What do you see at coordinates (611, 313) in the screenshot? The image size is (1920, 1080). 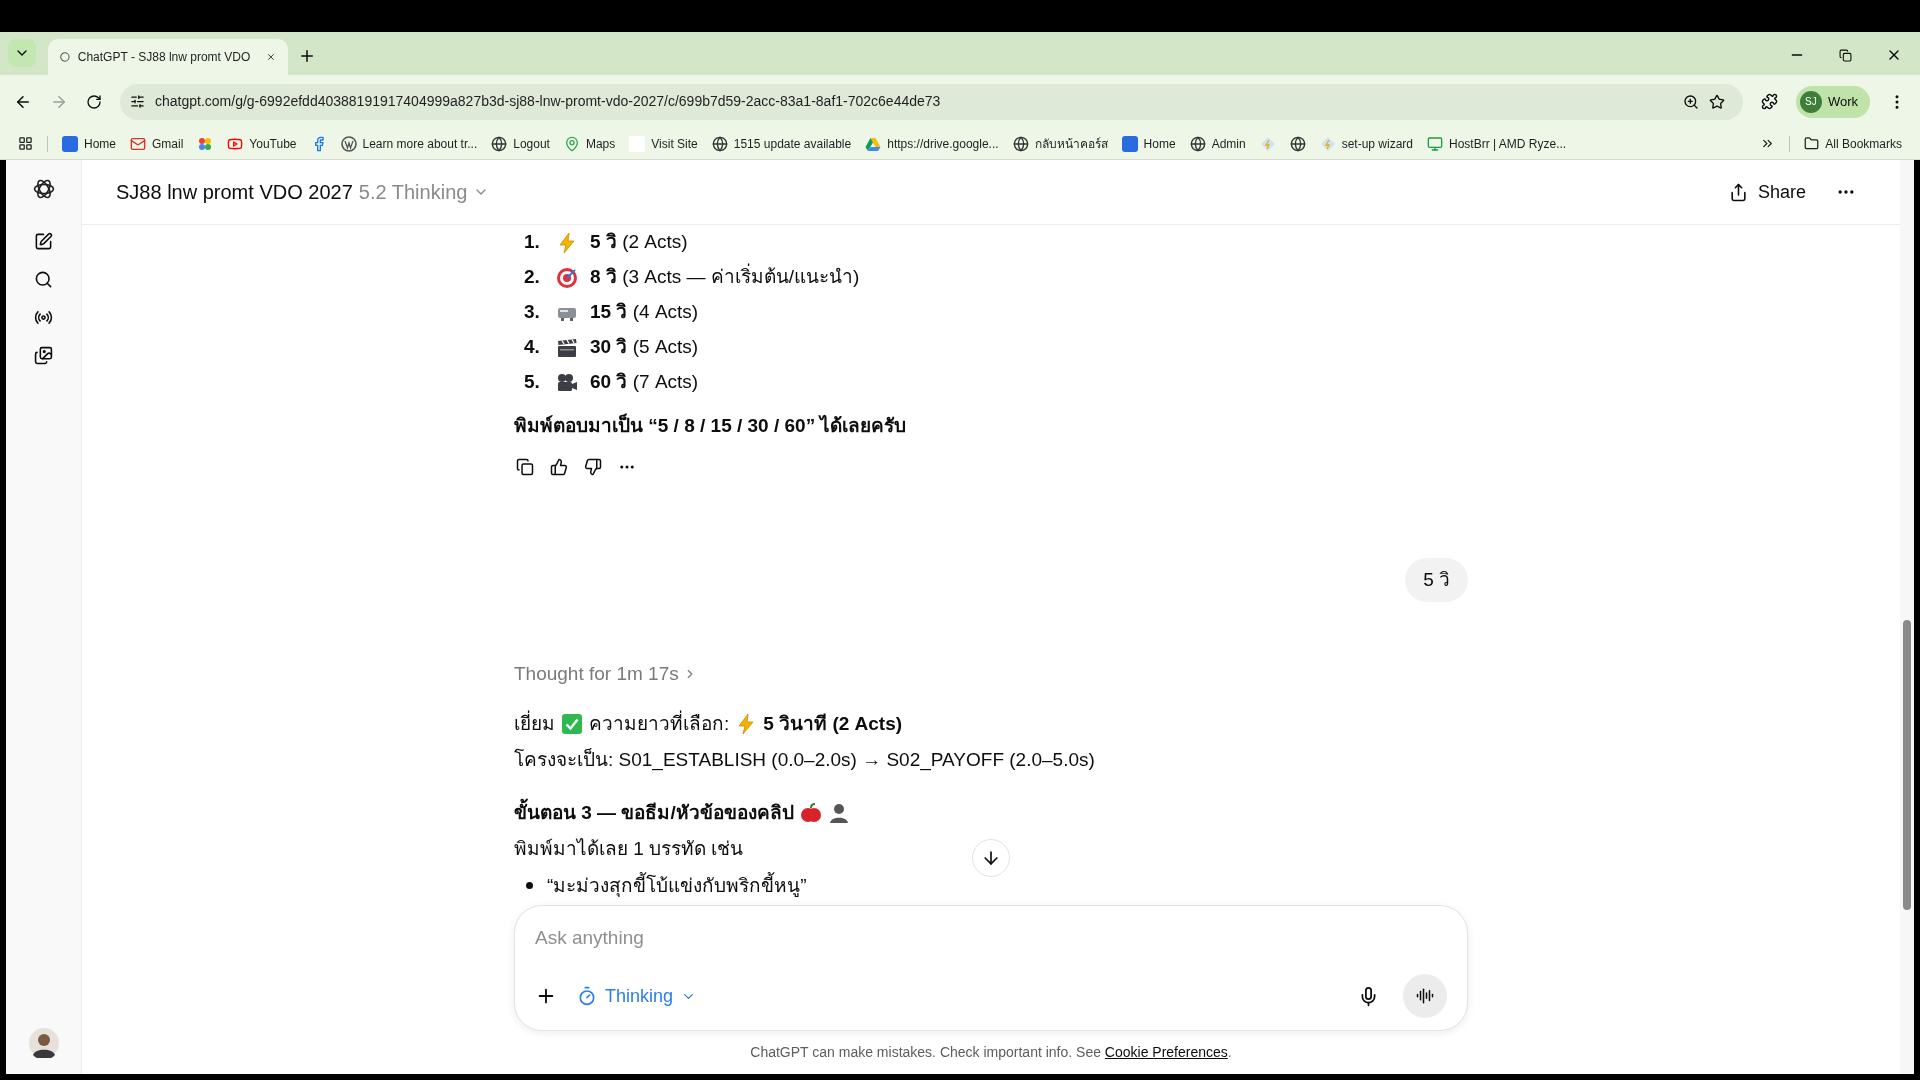 I see `list-item: 3. 15 วิ (4 Acts)` at bounding box center [611, 313].